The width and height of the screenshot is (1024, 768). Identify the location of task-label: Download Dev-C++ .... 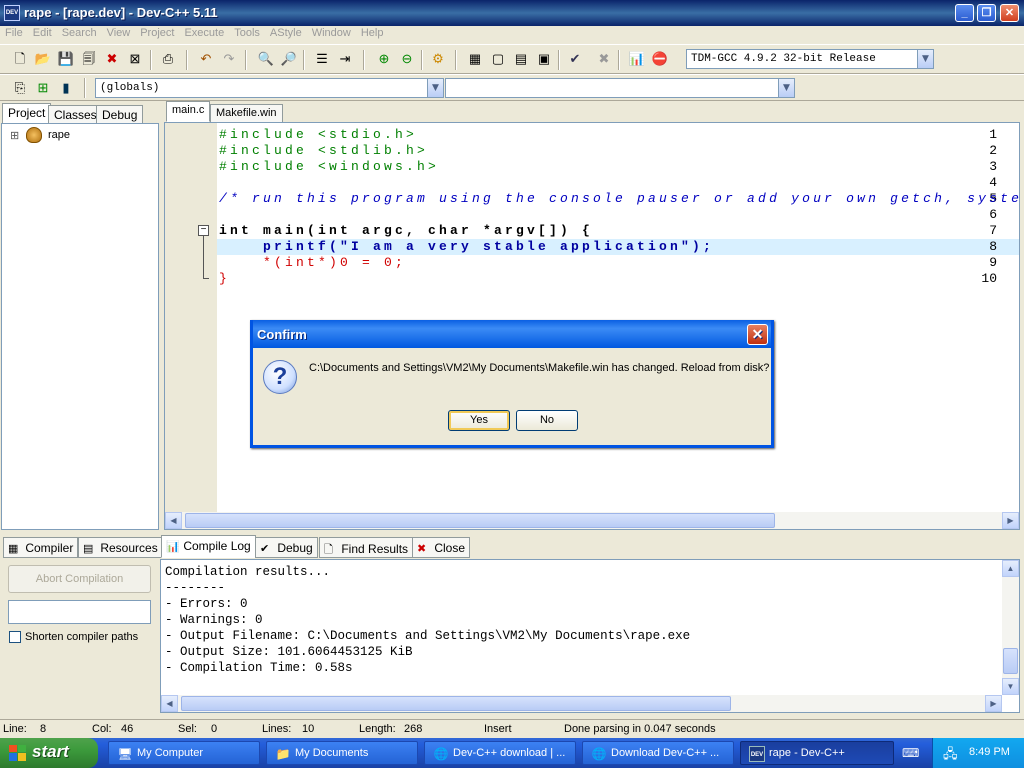
(665, 753).